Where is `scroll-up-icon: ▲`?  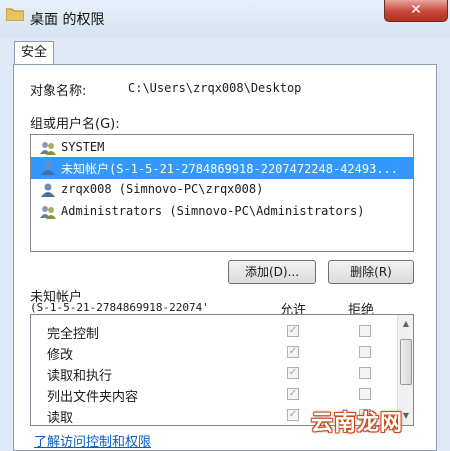
scroll-up-icon: ▲ is located at coordinates (406, 324).